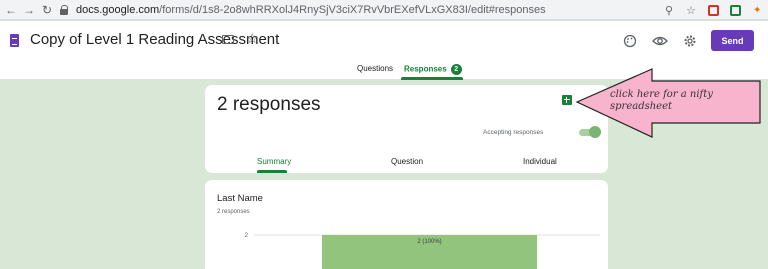 The height and width of the screenshot is (269, 768). Describe the element at coordinates (513, 132) in the screenshot. I see `accepting-responses-label: Accepting responses` at that location.